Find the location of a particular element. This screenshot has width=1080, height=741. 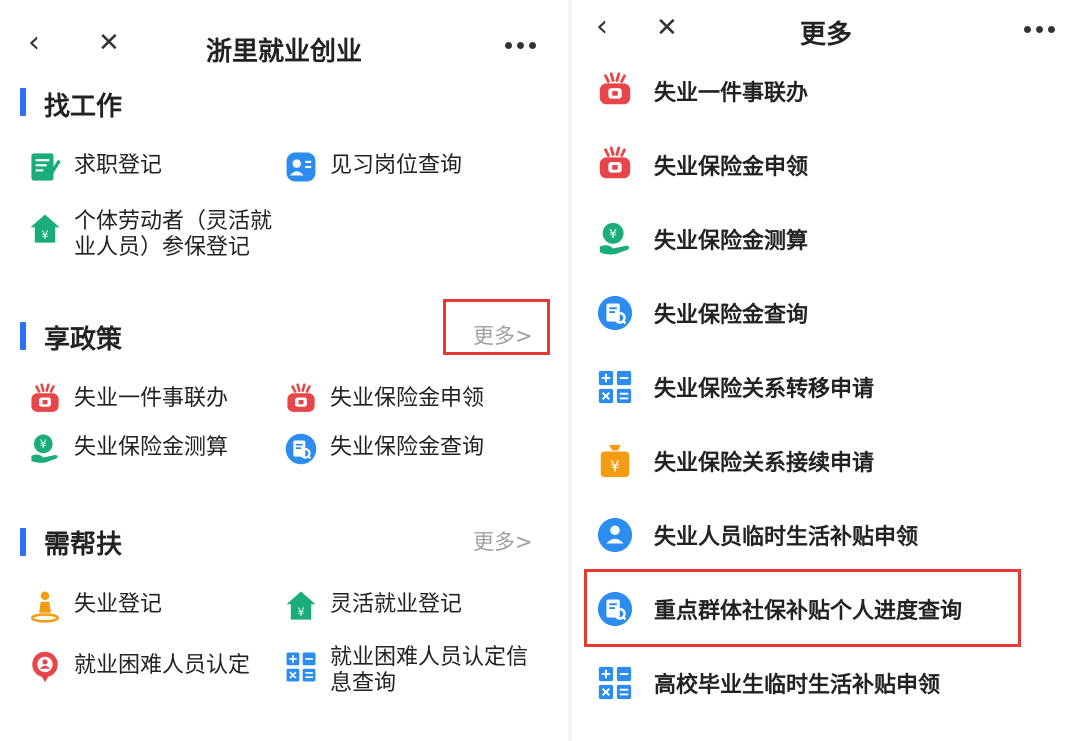

yuan-bag-icon is located at coordinates (615, 461).